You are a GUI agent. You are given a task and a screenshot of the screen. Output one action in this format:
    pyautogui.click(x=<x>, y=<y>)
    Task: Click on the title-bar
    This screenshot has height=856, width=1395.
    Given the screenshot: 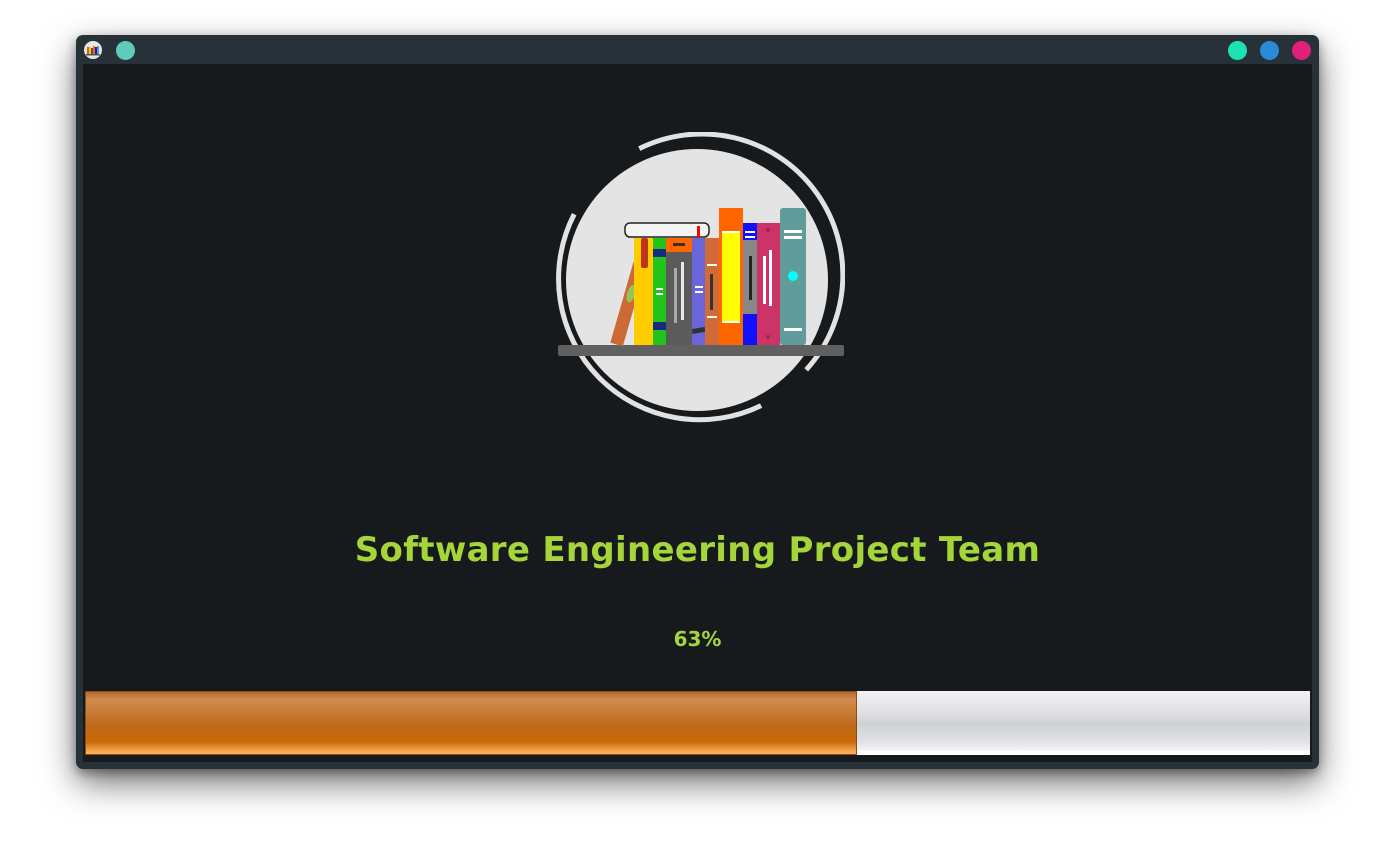 What is the action you would take?
    pyautogui.click(x=697, y=49)
    